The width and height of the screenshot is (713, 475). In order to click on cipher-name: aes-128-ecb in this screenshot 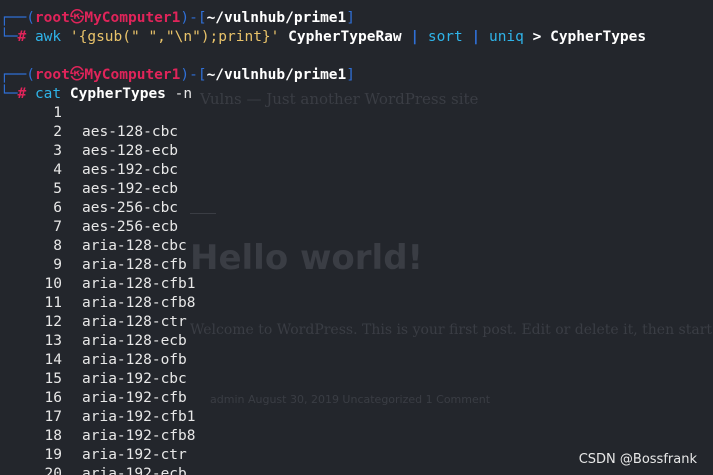, I will do `click(130, 151)`.